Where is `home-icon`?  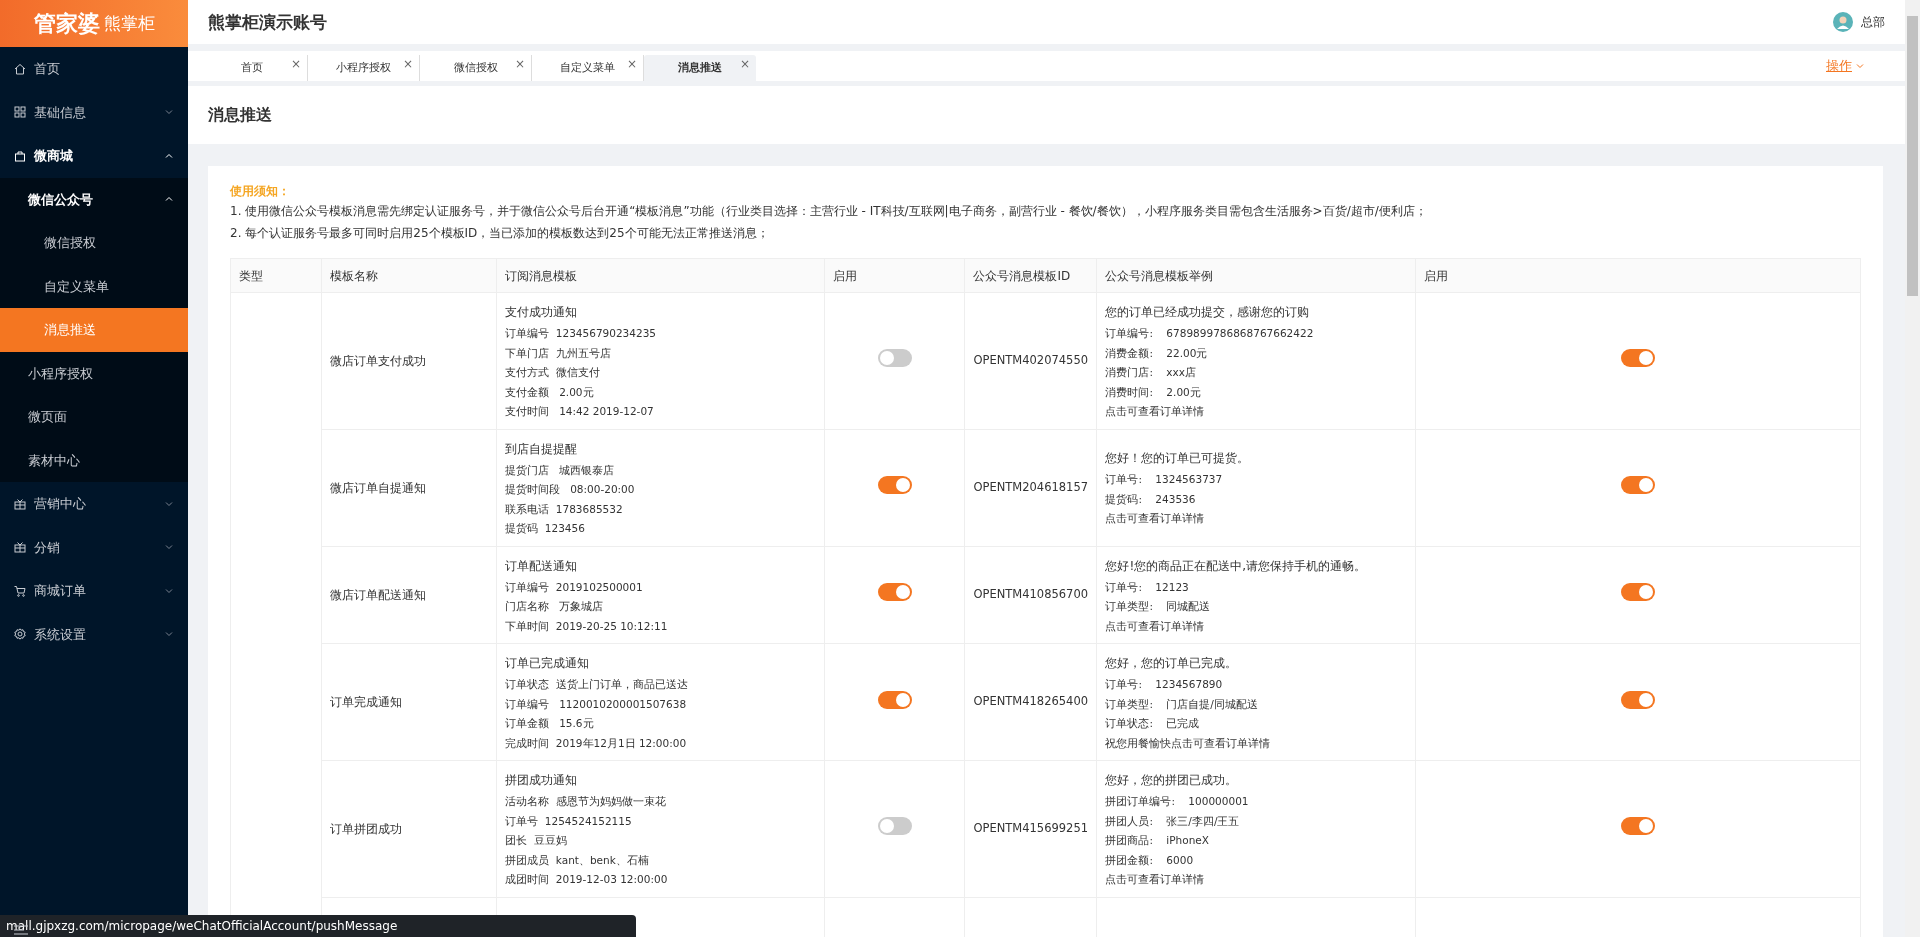 home-icon is located at coordinates (20, 68).